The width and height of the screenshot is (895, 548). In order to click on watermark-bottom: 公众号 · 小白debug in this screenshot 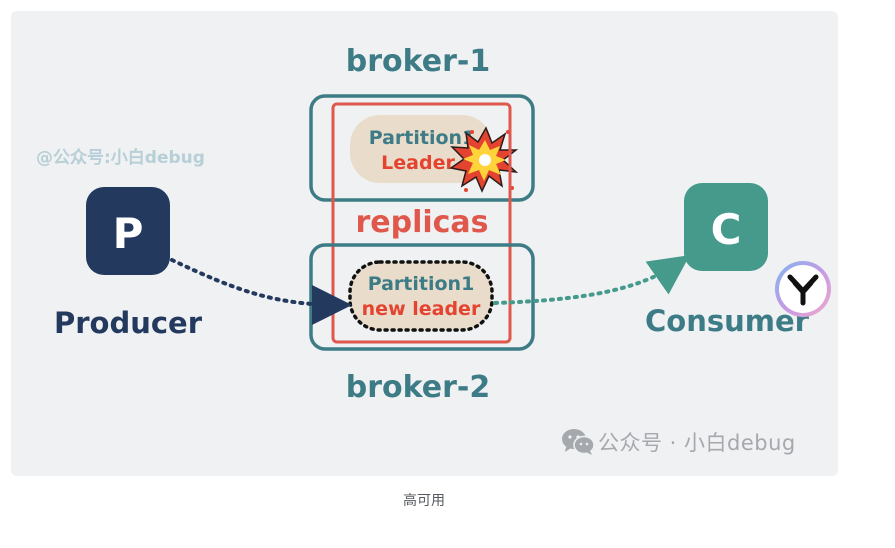, I will do `click(697, 443)`.